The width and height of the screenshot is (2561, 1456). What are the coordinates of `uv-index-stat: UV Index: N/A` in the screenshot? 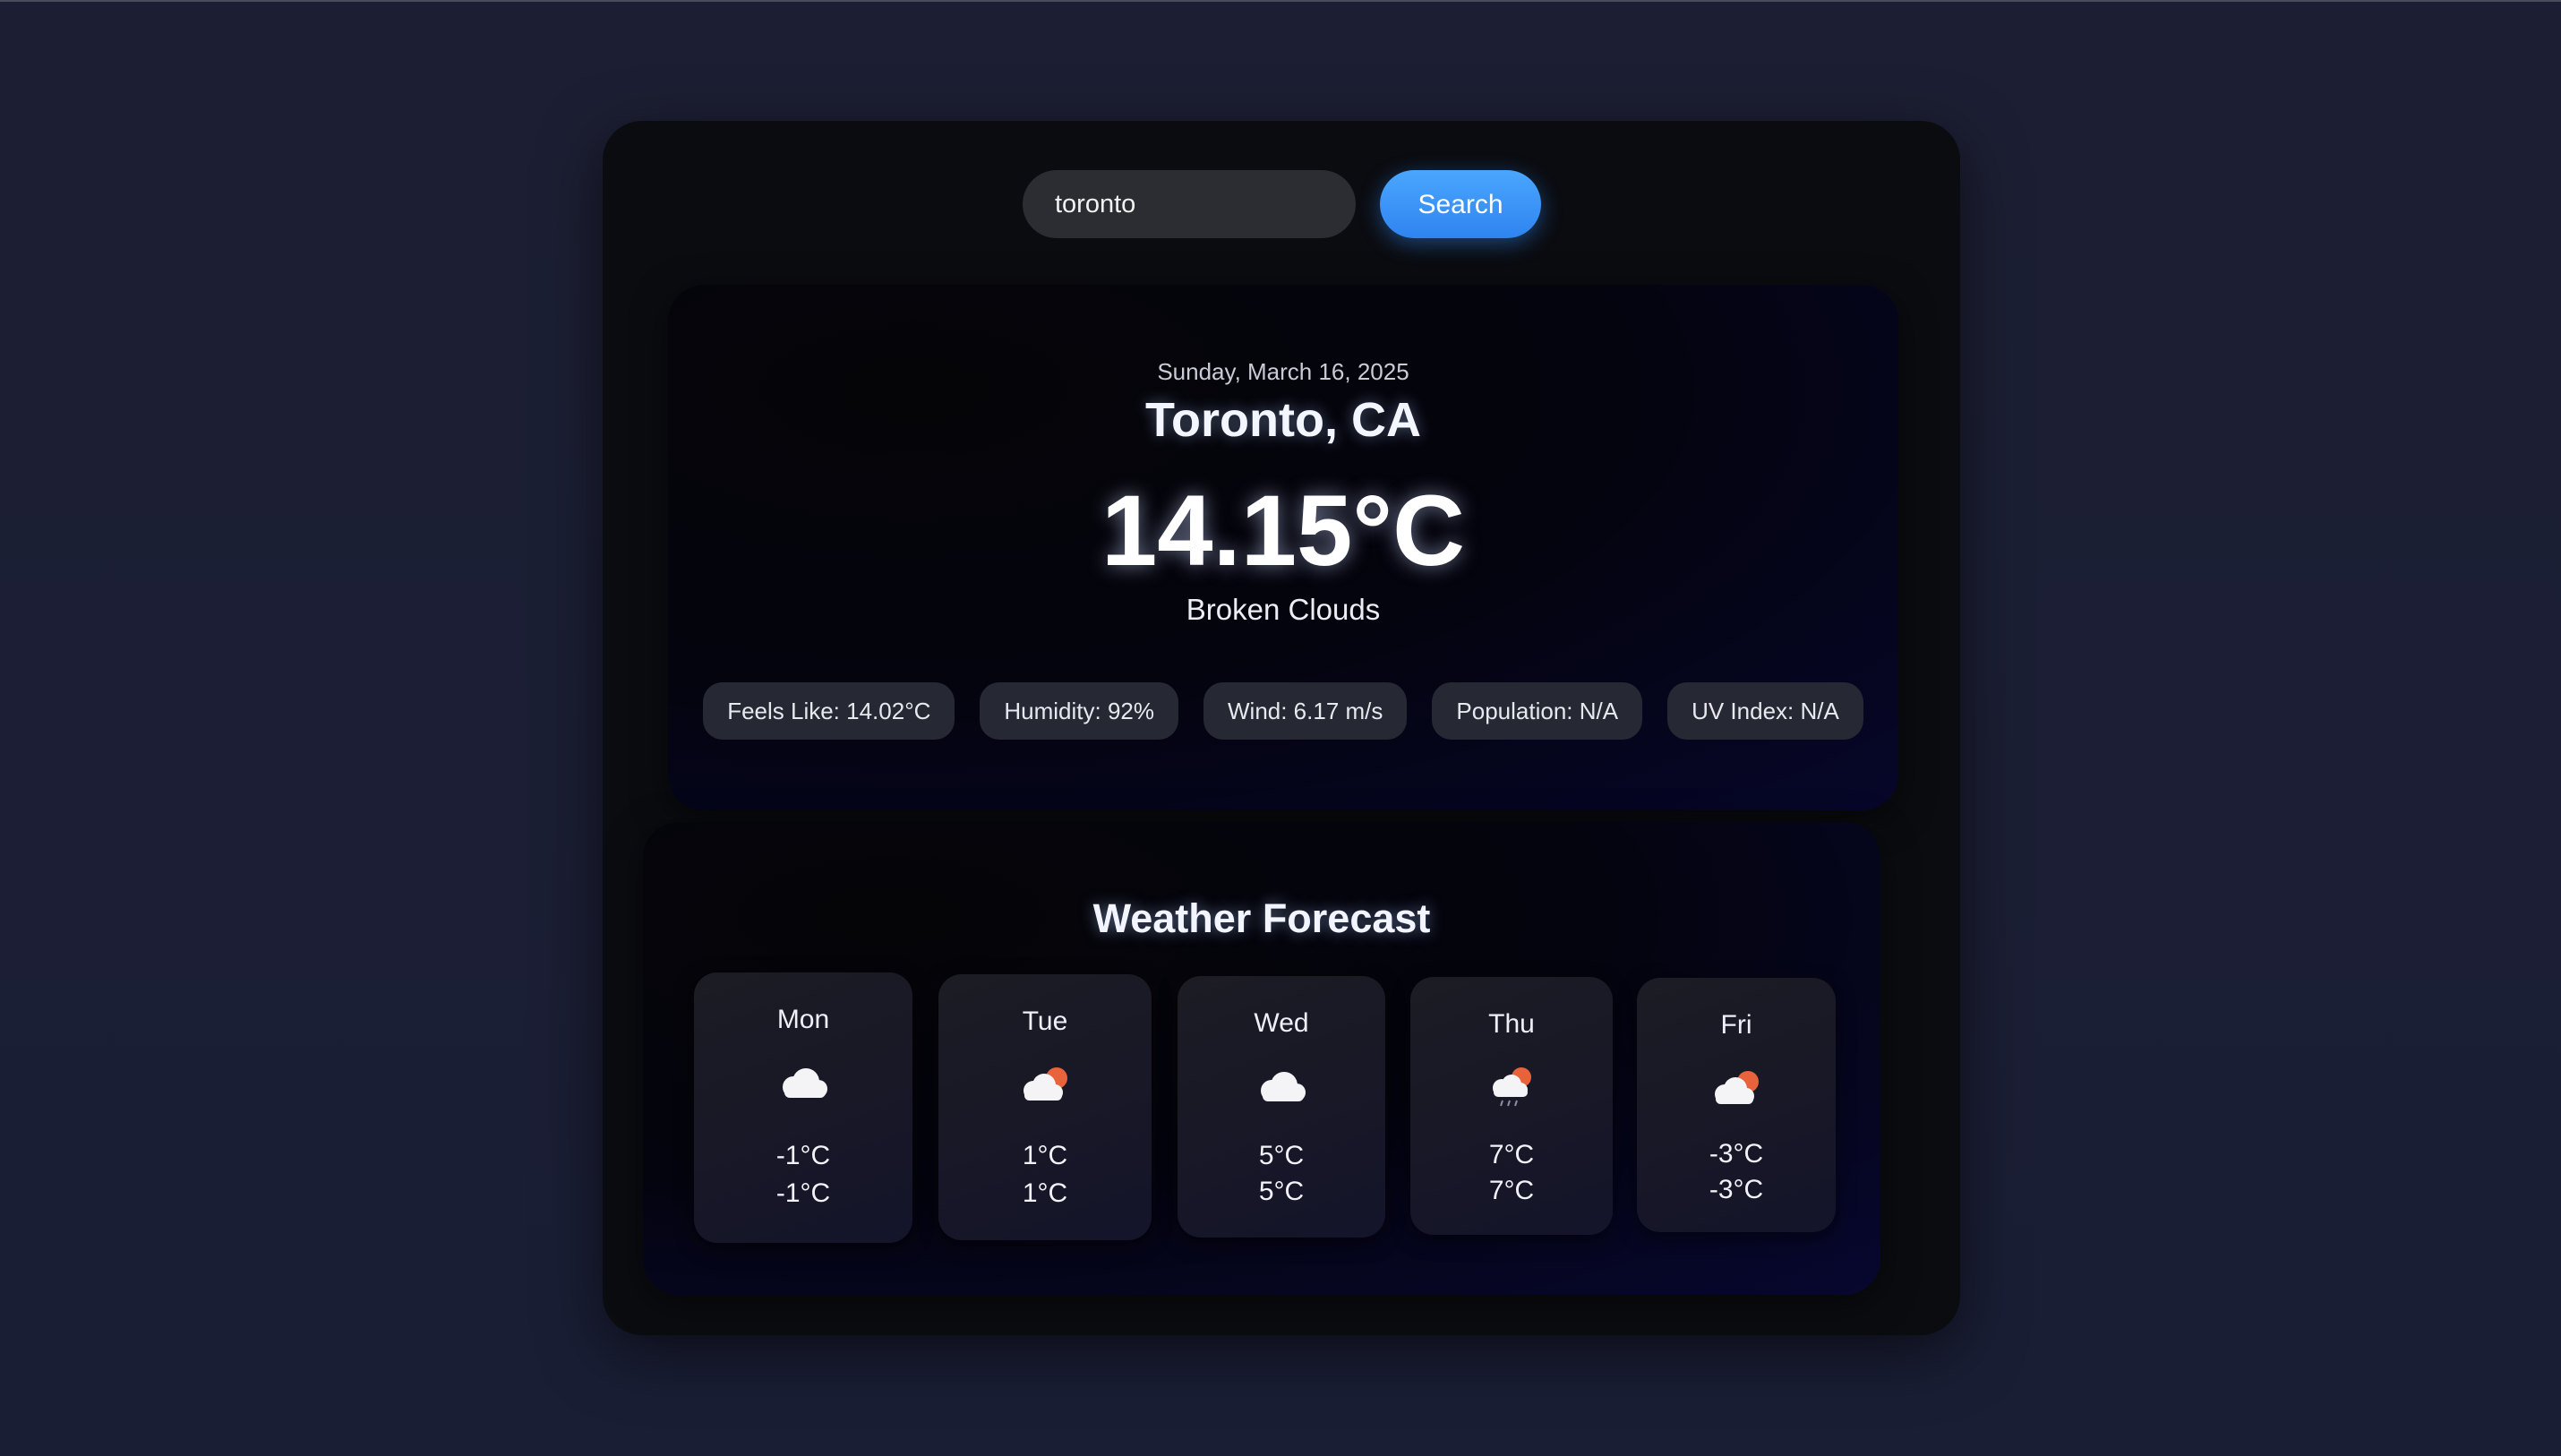 It's located at (1765, 711).